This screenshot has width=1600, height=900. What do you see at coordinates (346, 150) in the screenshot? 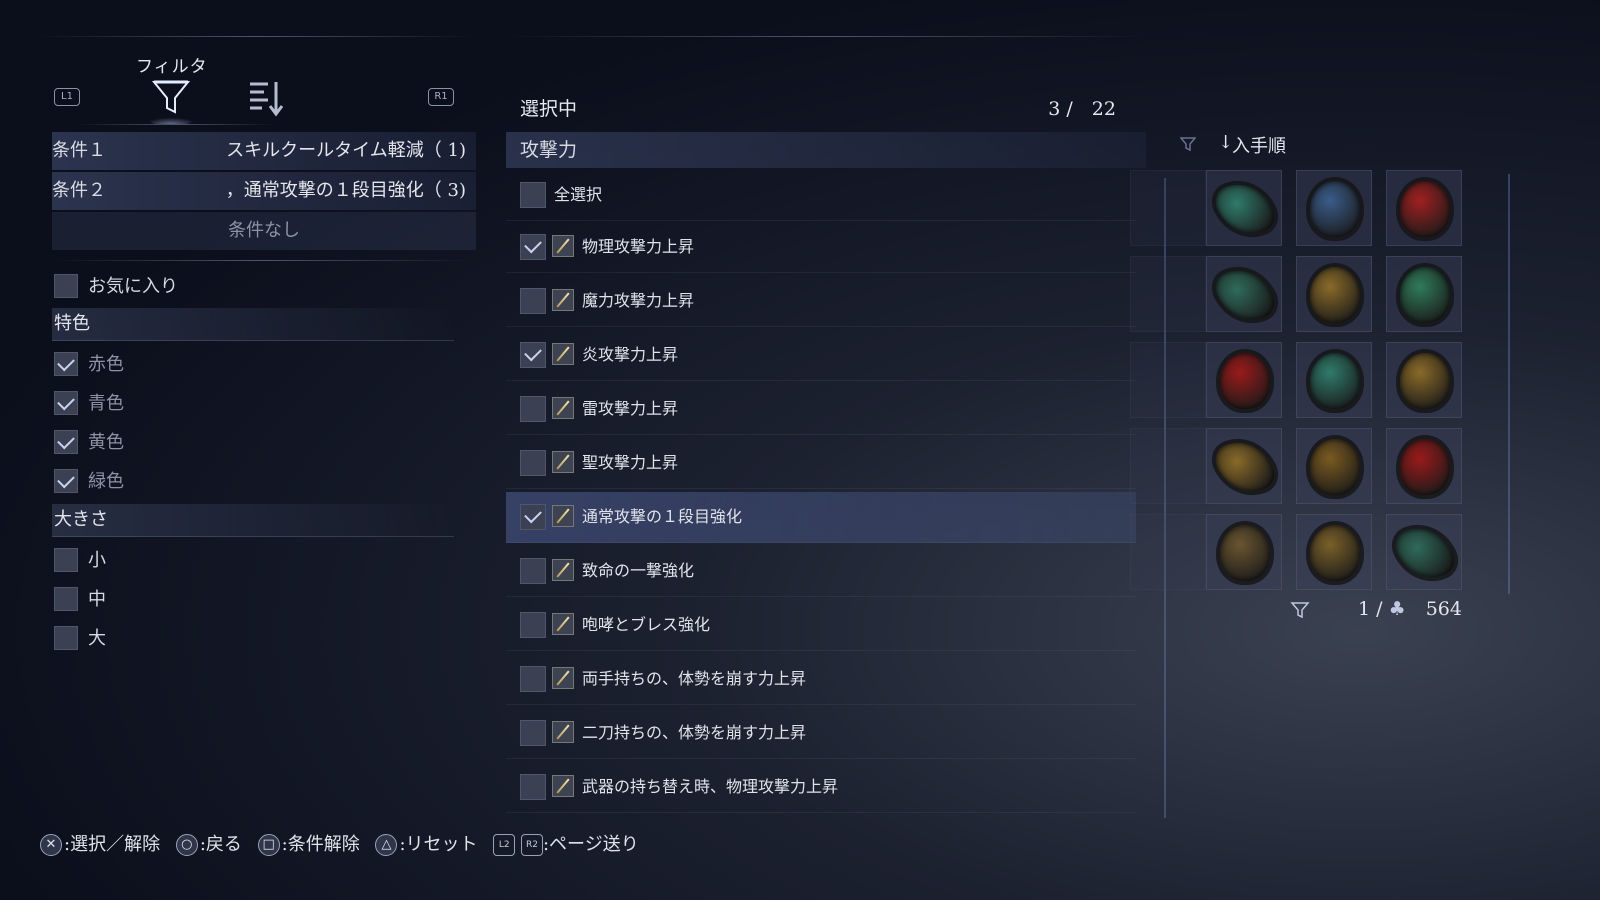
I see `condition-1-value: スキルクールタイム軽減（ 1)` at bounding box center [346, 150].